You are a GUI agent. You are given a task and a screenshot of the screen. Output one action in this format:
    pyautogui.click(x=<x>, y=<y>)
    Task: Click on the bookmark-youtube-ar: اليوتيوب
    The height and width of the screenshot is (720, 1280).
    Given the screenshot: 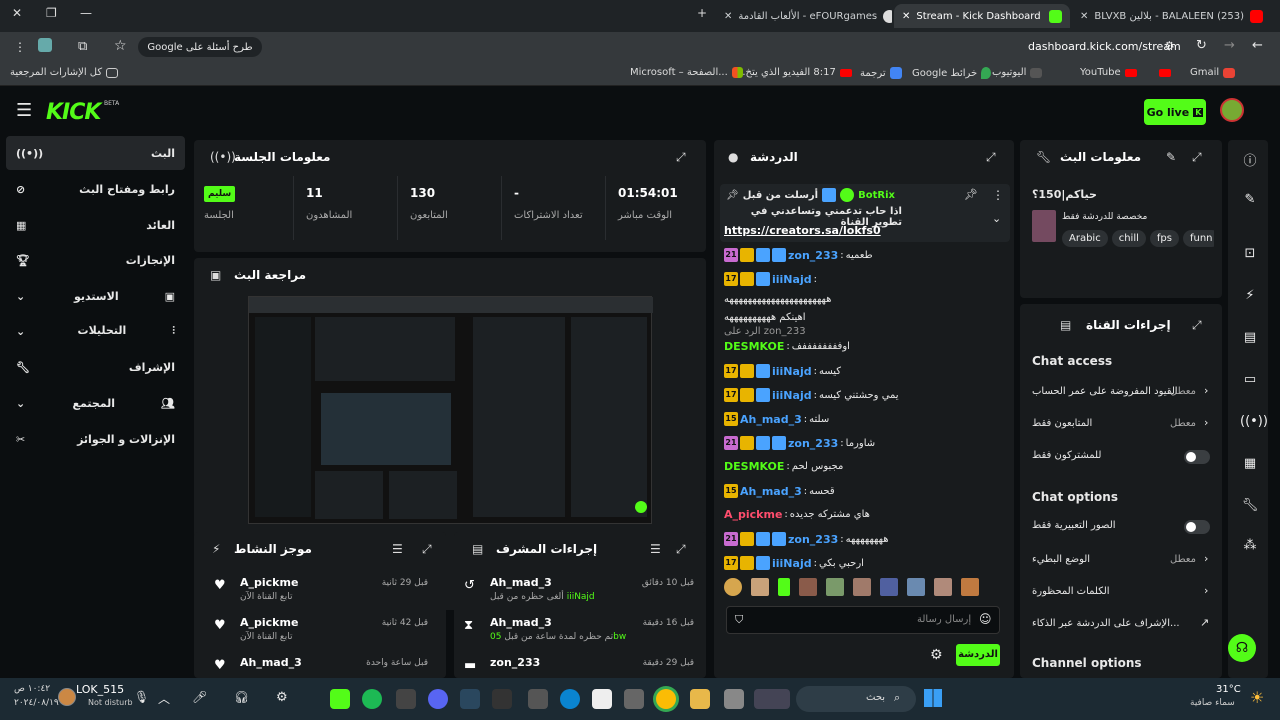 What is the action you would take?
    pyautogui.click(x=1017, y=72)
    